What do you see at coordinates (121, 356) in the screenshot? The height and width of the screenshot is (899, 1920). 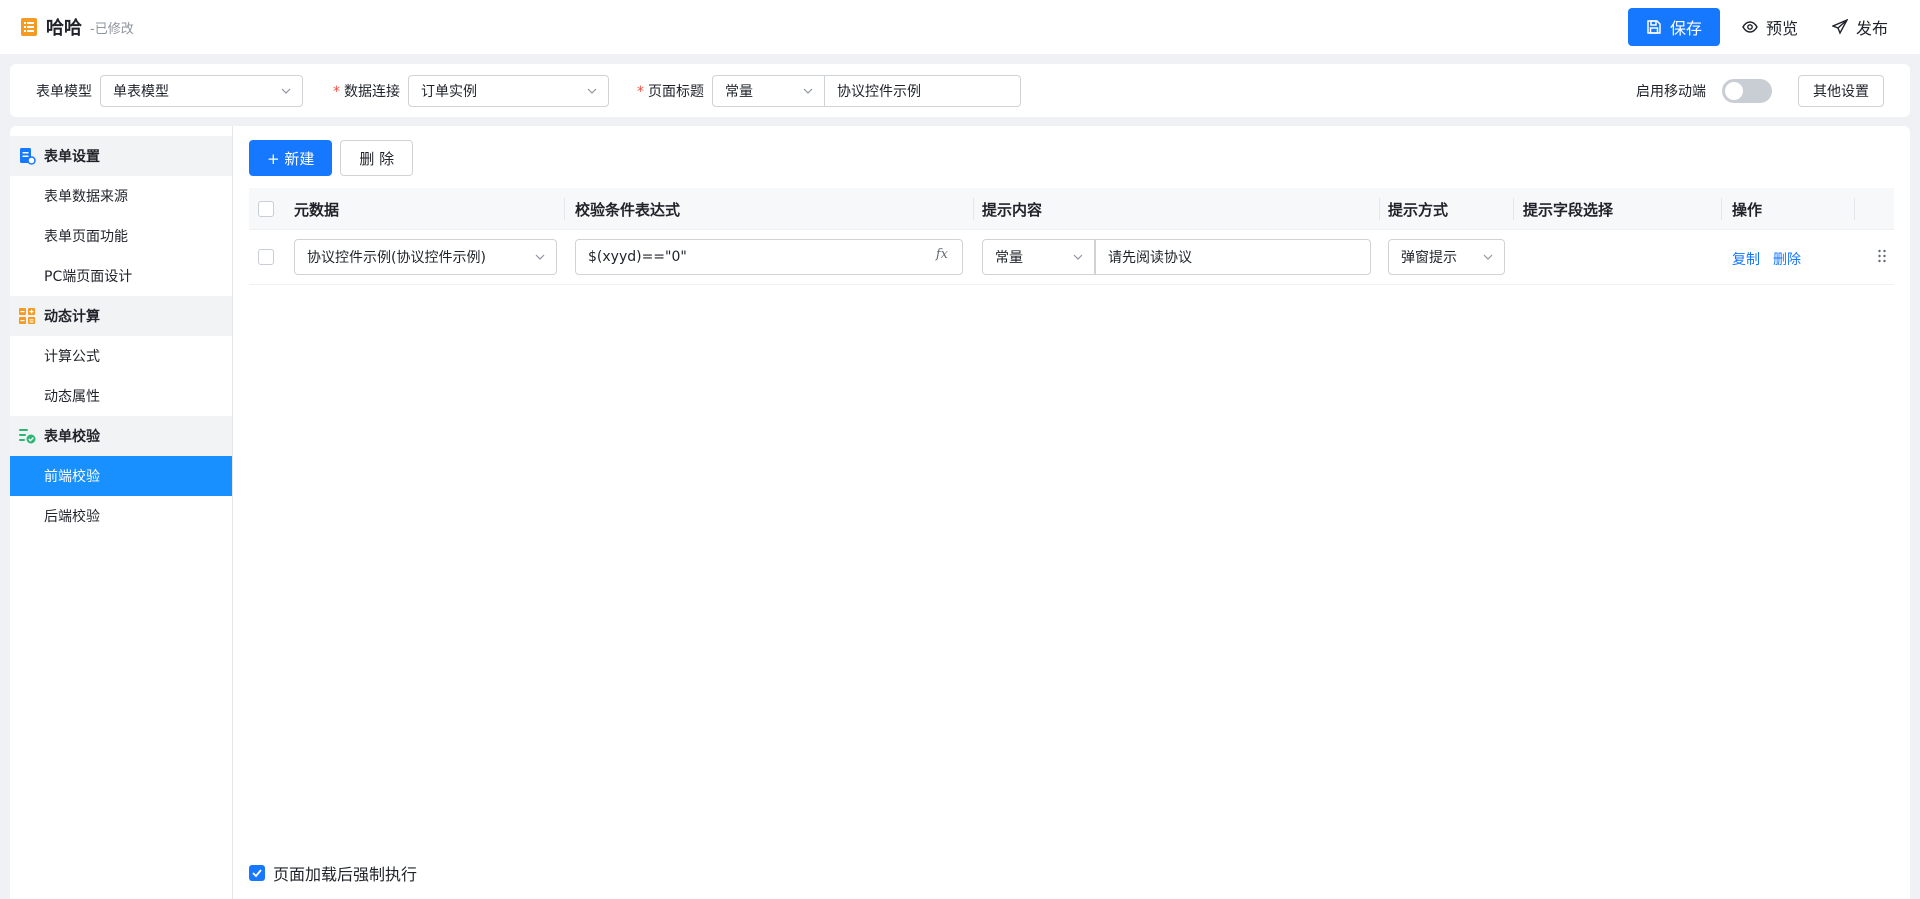 I see `sidebar-item-formula: 计算公式` at bounding box center [121, 356].